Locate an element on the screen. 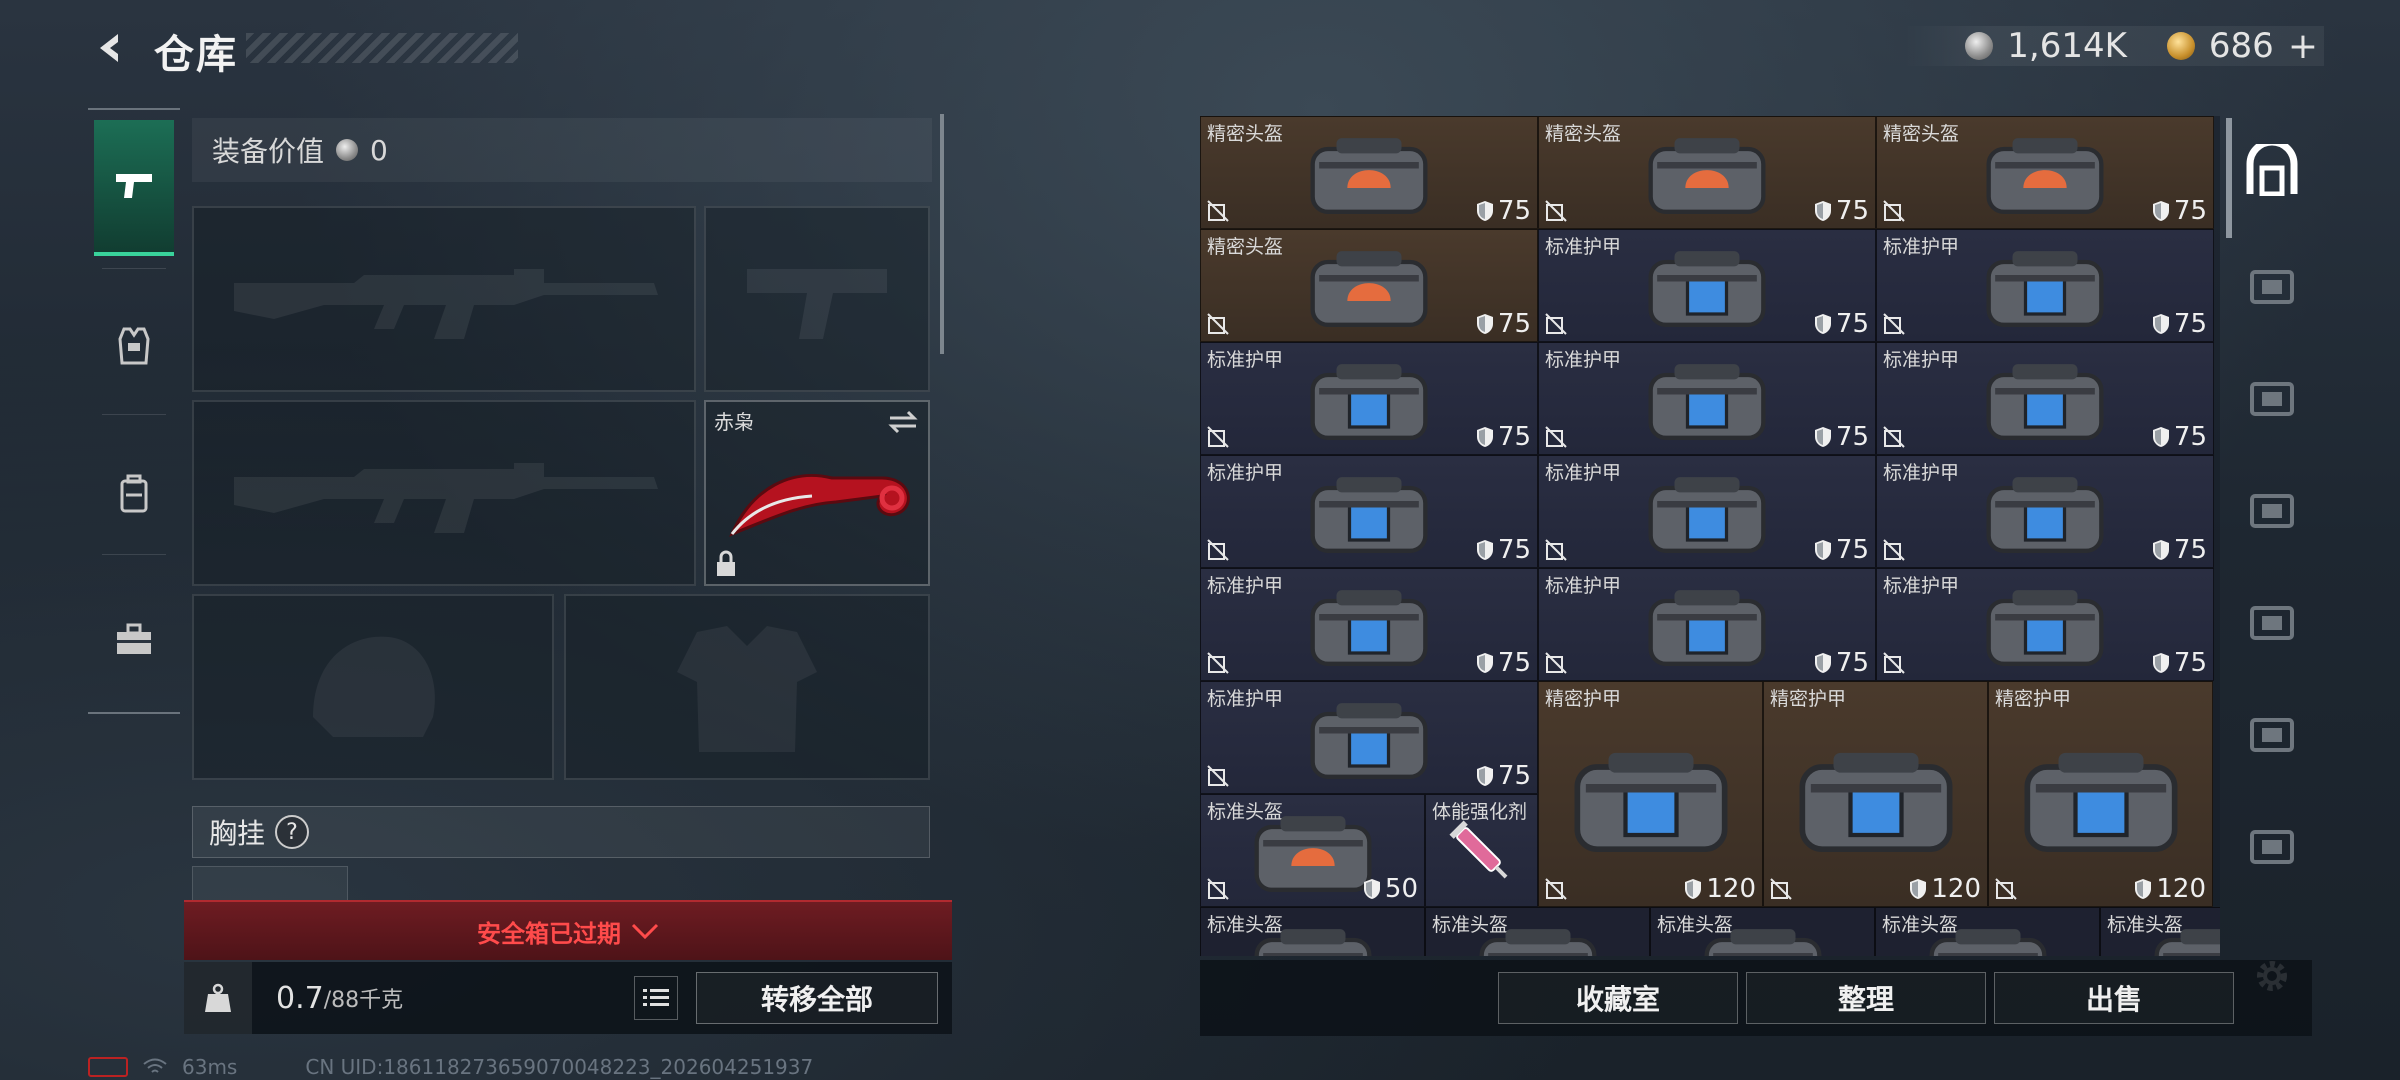 This screenshot has width=2400, height=1080. armor-slot is located at coordinates (747, 687).